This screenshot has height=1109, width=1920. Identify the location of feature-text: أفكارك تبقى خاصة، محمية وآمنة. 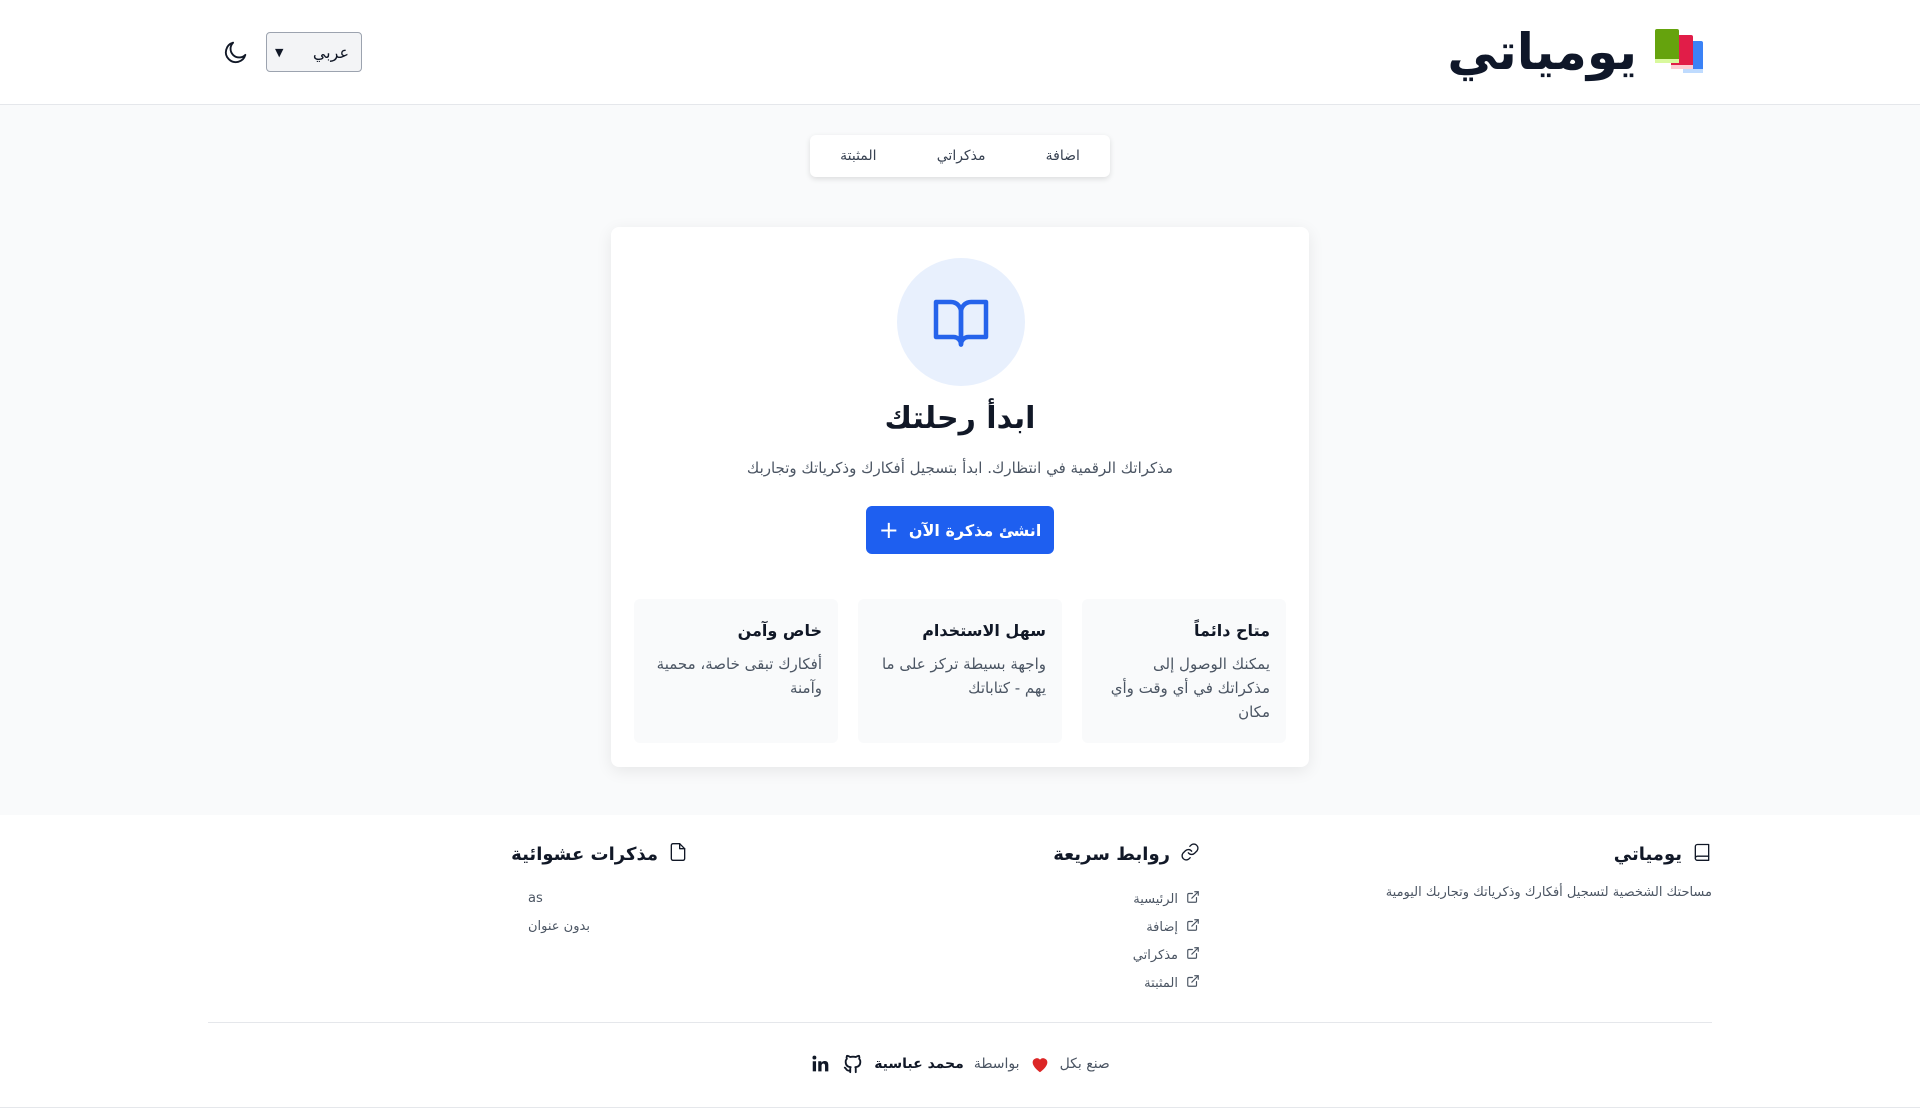
(739, 676).